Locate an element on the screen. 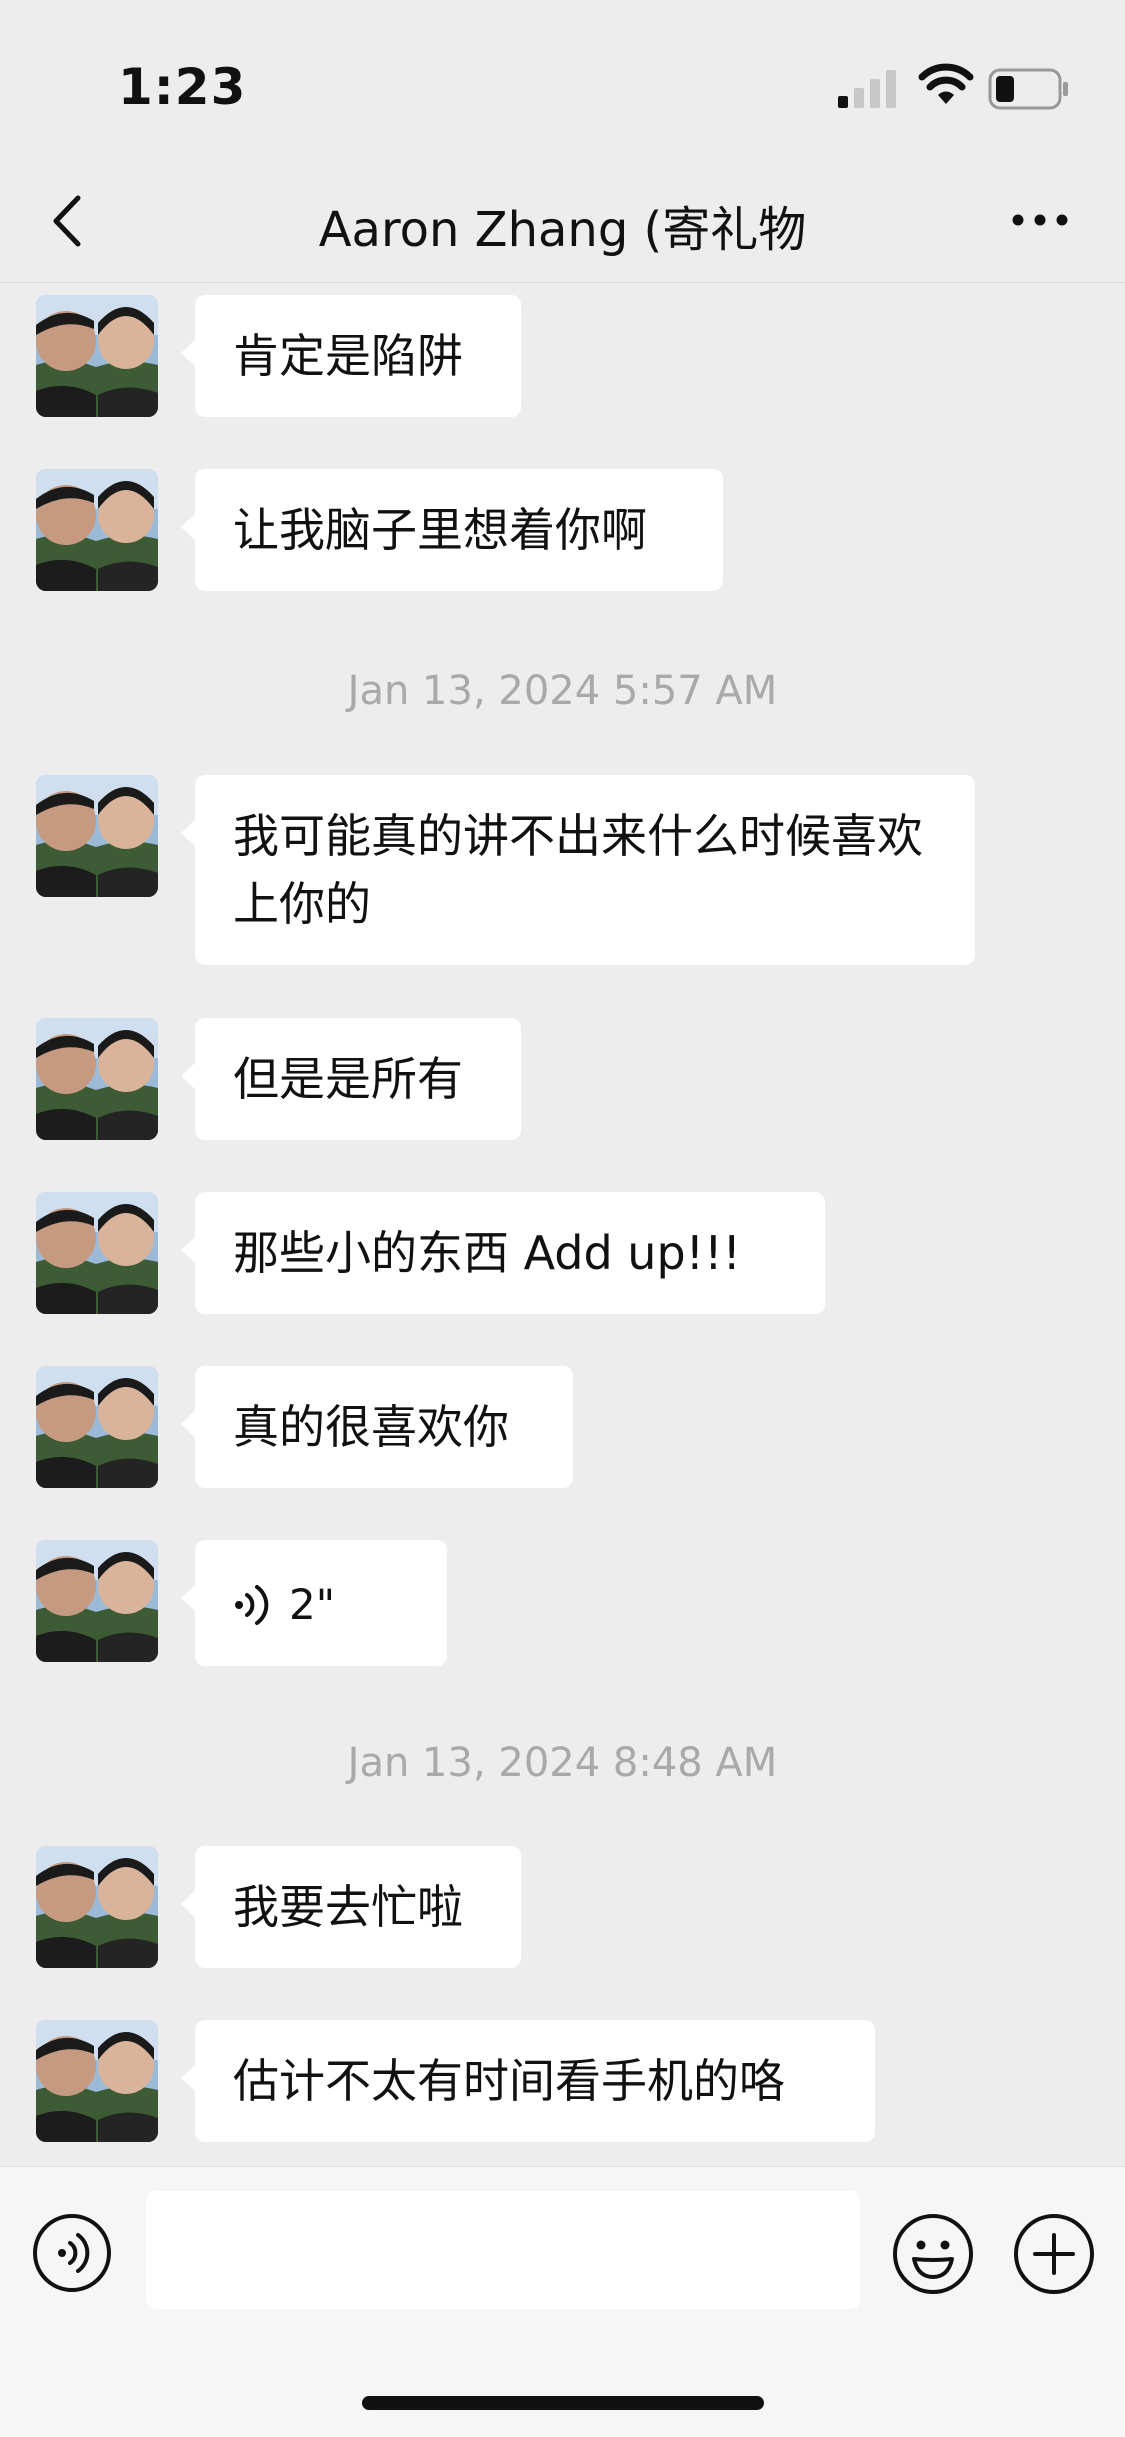  voice-message-bubble: 2" is located at coordinates (314, 1603).